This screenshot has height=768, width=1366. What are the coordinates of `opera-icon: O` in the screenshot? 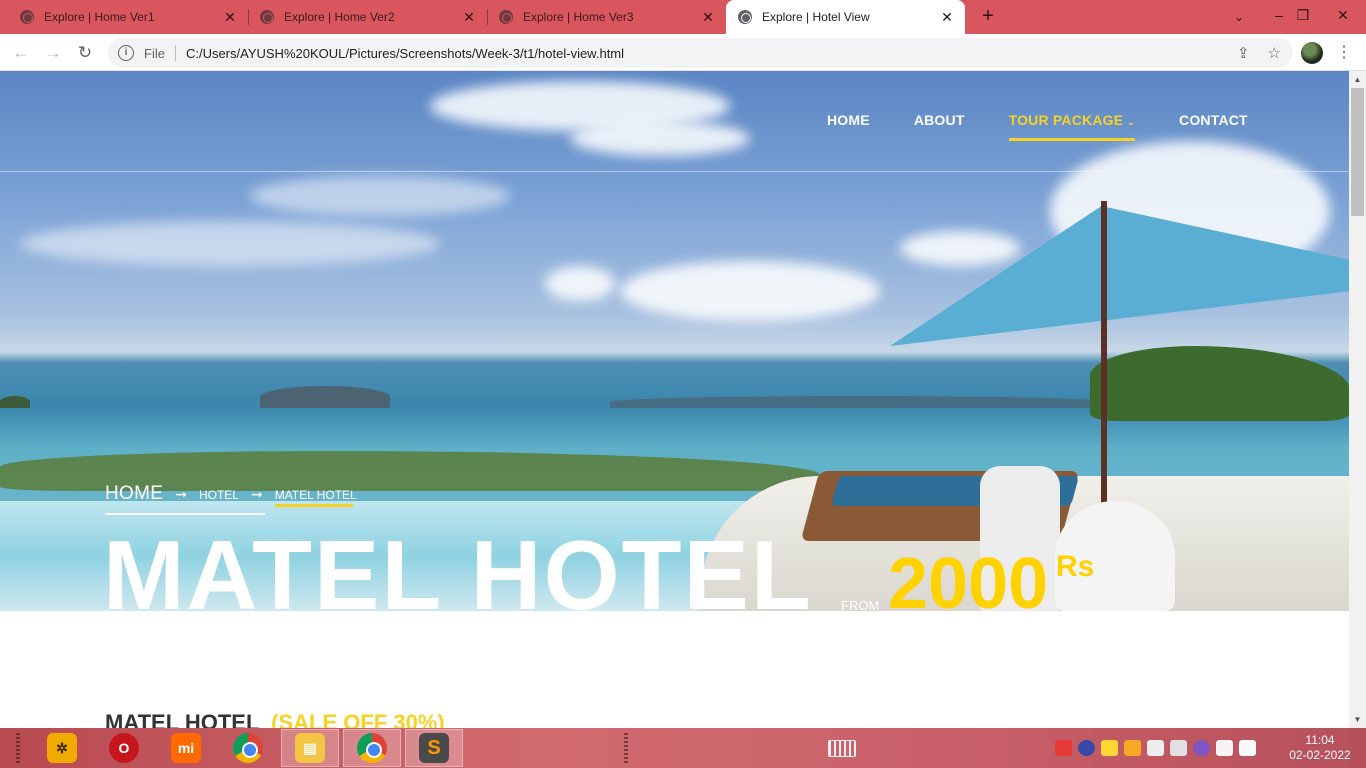 It's located at (124, 748).